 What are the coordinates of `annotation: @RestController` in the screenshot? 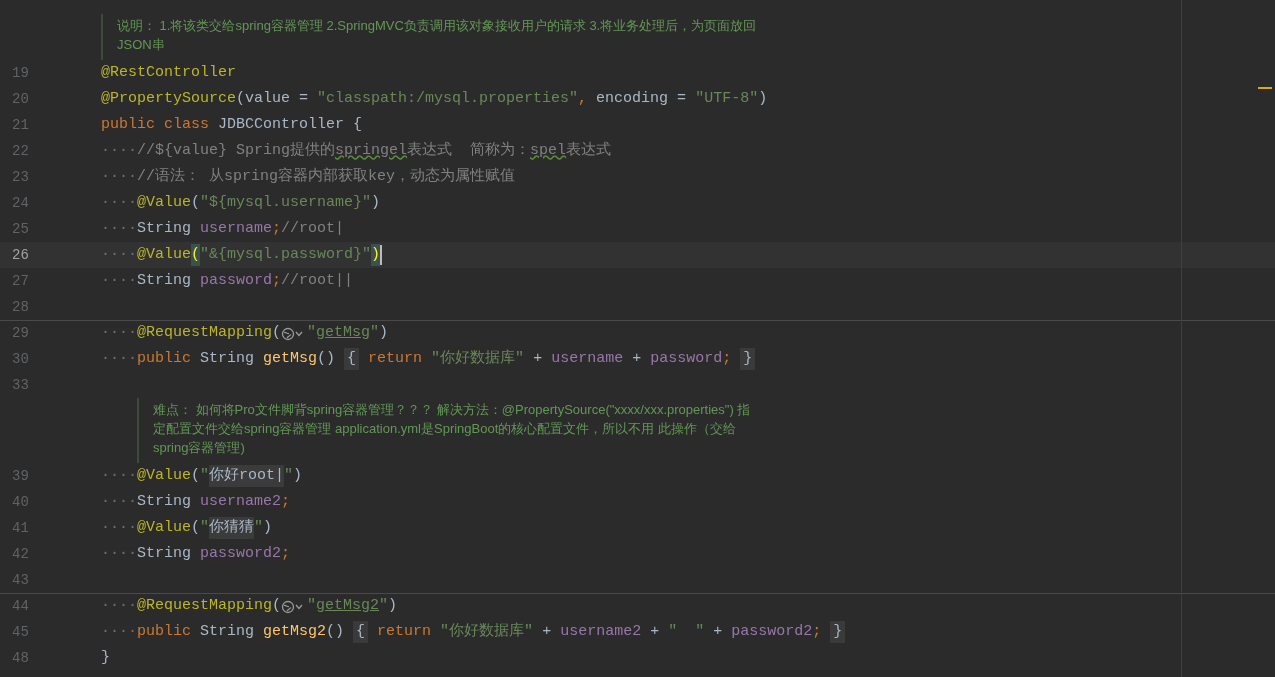 It's located at (169, 72).